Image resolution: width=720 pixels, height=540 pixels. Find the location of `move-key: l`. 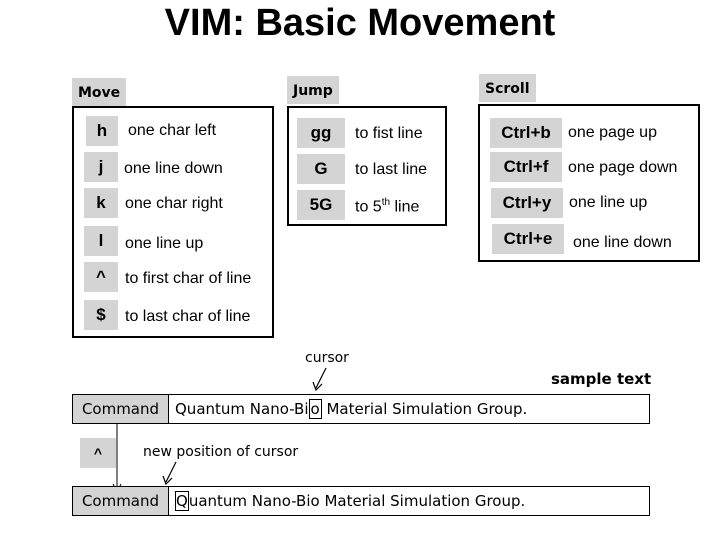

move-key: l is located at coordinates (101, 241).